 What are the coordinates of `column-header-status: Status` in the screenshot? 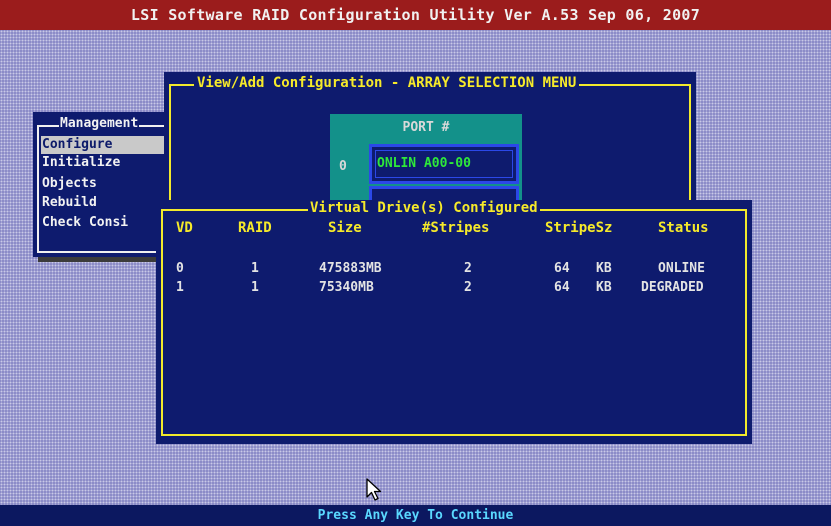 It's located at (683, 228).